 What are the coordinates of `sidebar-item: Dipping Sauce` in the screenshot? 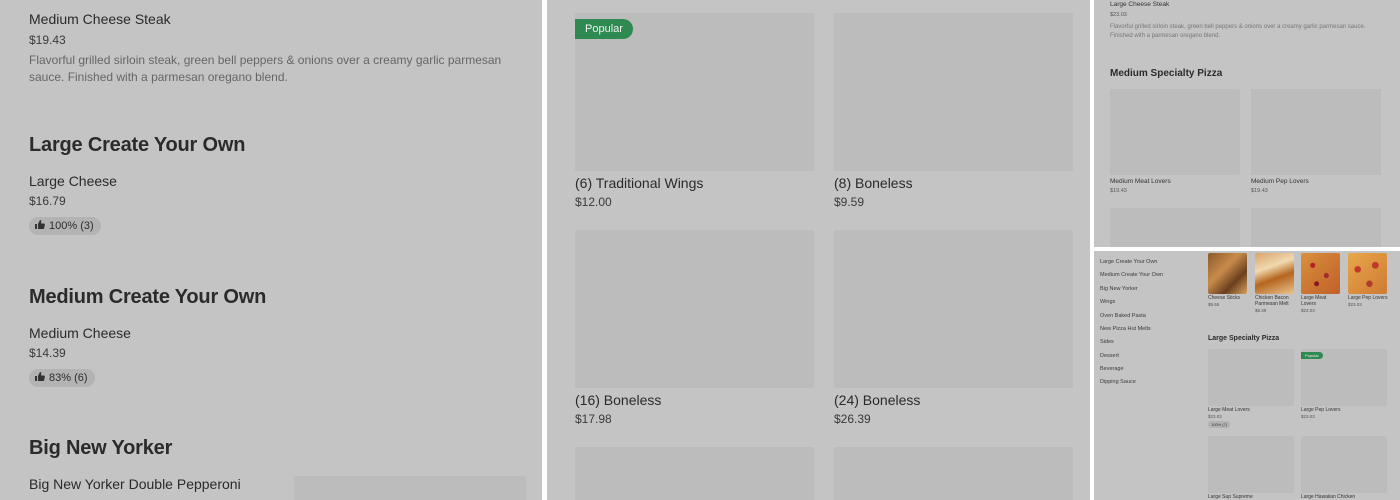 It's located at (1118, 382).